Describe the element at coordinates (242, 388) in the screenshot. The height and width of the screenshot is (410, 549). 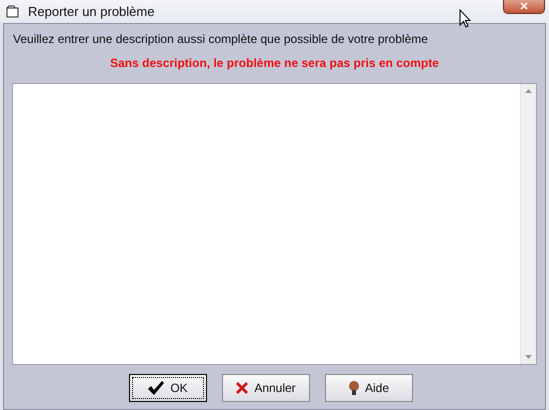
I see `cross-icon` at that location.